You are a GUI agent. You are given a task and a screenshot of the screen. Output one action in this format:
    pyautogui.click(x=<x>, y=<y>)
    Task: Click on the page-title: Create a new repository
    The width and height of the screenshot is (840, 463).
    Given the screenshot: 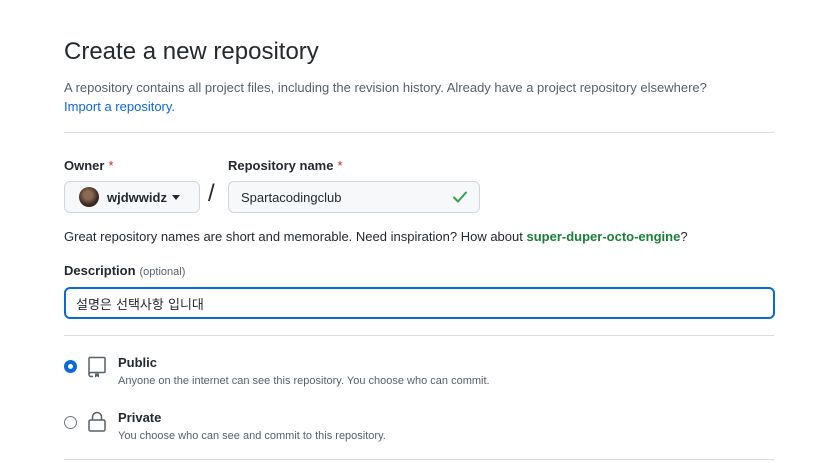 What is the action you would take?
    pyautogui.click(x=191, y=51)
    